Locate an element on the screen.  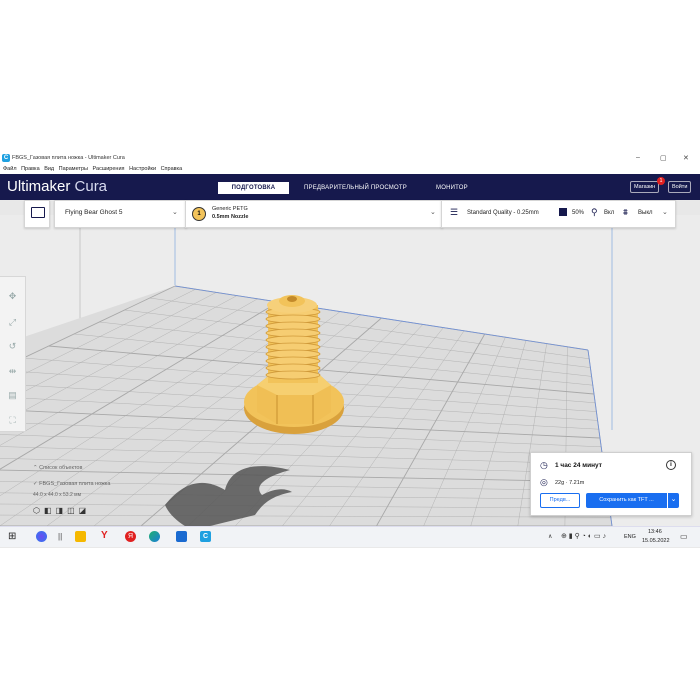
view-right-icon: ◪ is located at coordinates (85, 510).